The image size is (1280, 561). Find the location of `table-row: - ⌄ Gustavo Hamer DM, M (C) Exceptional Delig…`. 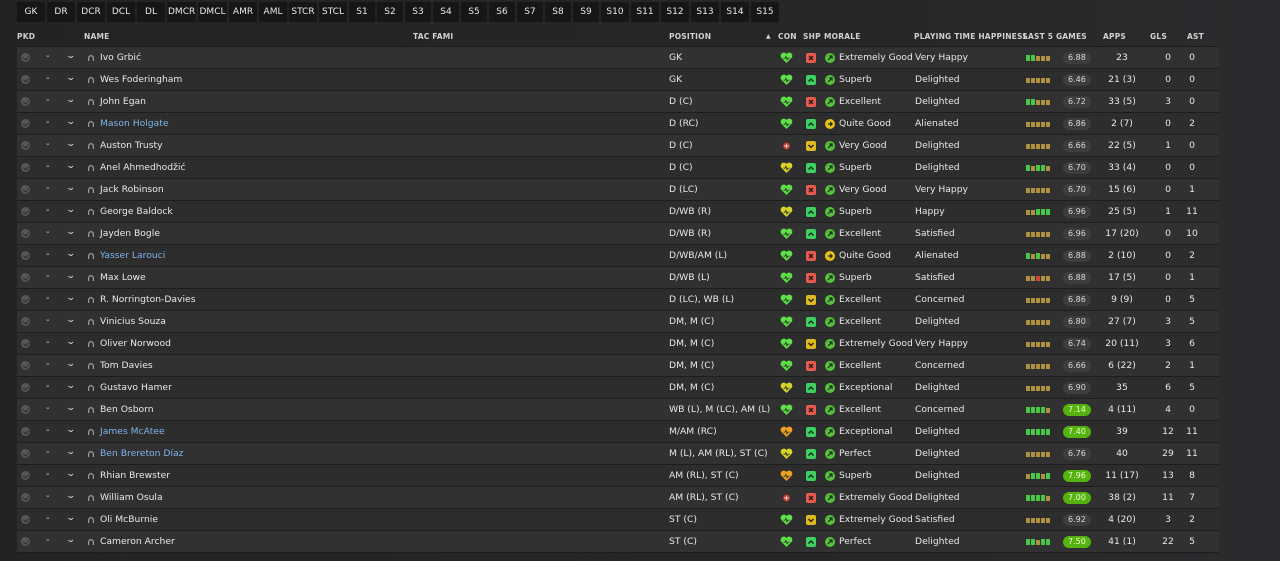

table-row: - ⌄ Gustavo Hamer DM, M (C) Exceptional Delig… is located at coordinates (618, 388).